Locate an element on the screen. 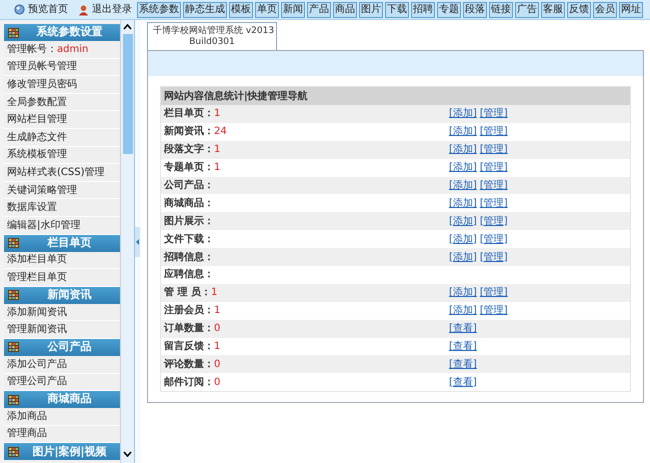 This screenshot has width=650, height=463. scroll-thumb is located at coordinates (127, 94).